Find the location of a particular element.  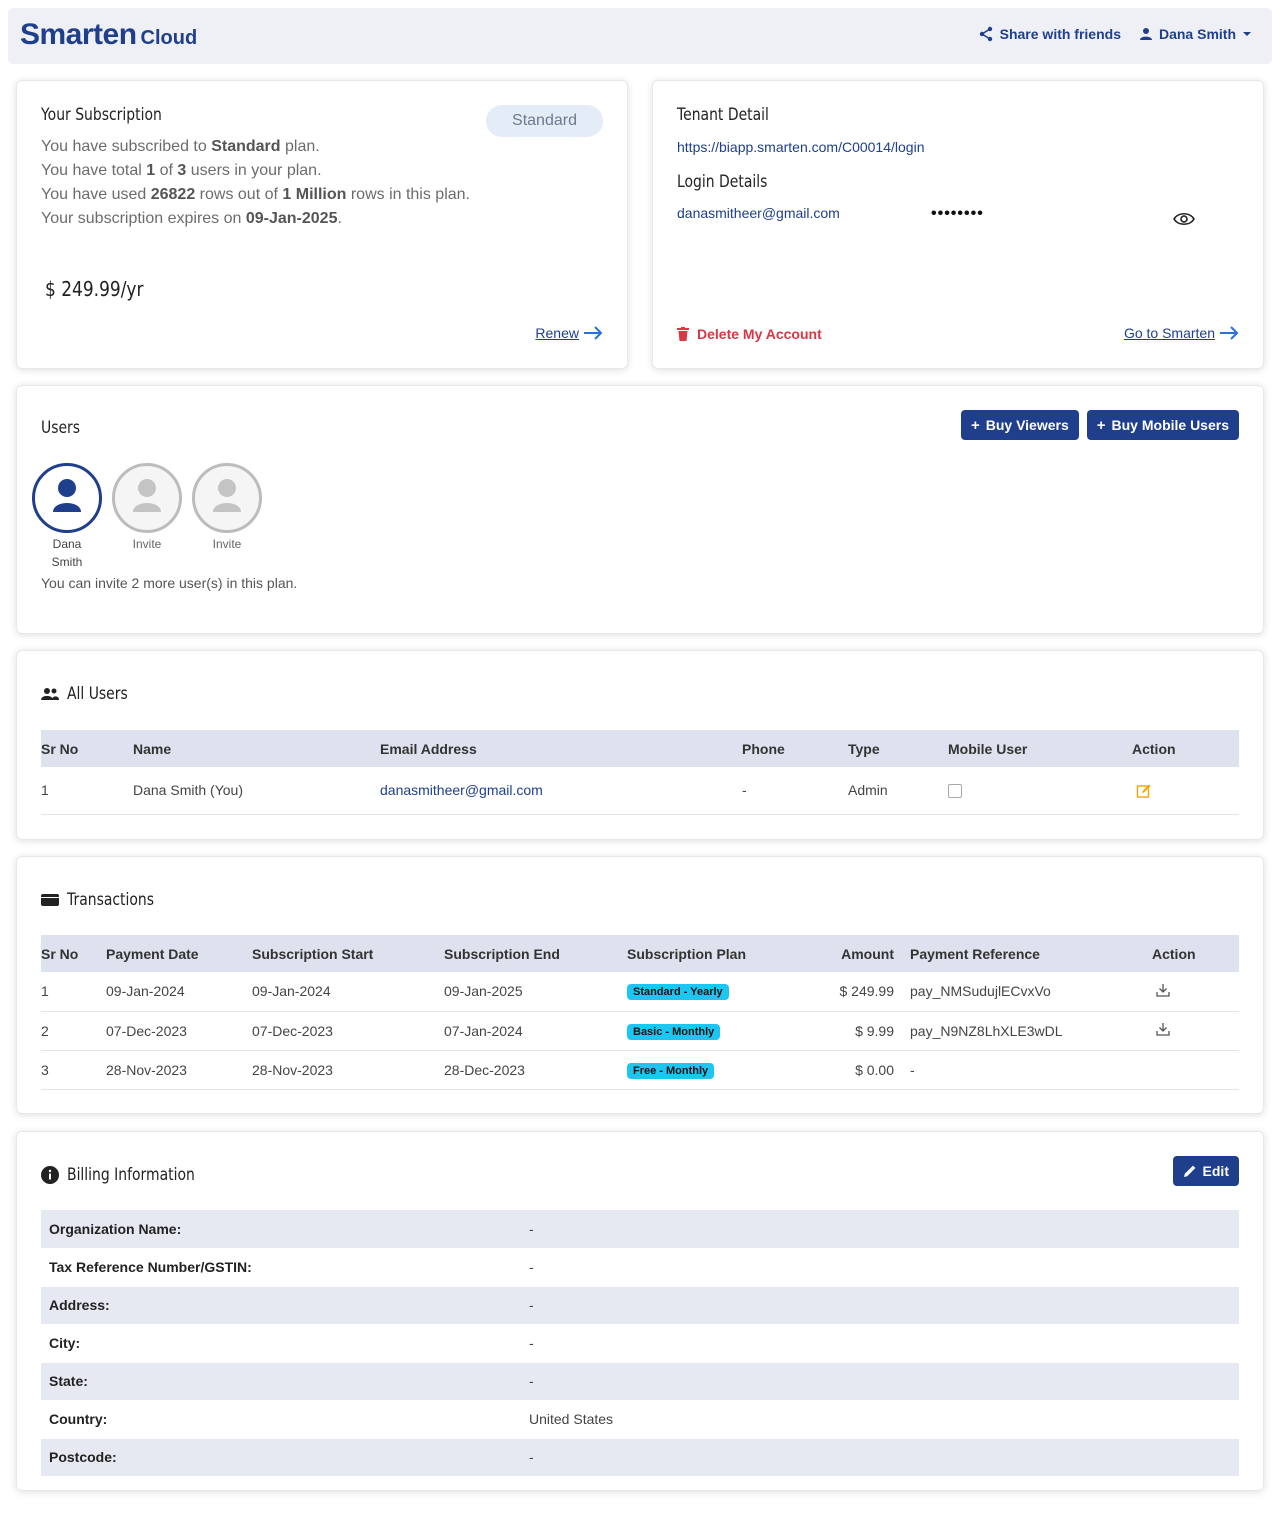

buy-mobile-users-button: + Buy Mobile Users is located at coordinates (1162, 425).